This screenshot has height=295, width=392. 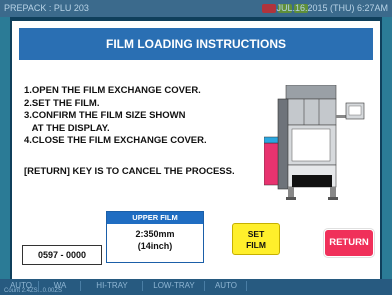 What do you see at coordinates (112, 90) in the screenshot?
I see `instruction-step: 1.OPEN THE FILM EXCHANGE COVER.` at bounding box center [112, 90].